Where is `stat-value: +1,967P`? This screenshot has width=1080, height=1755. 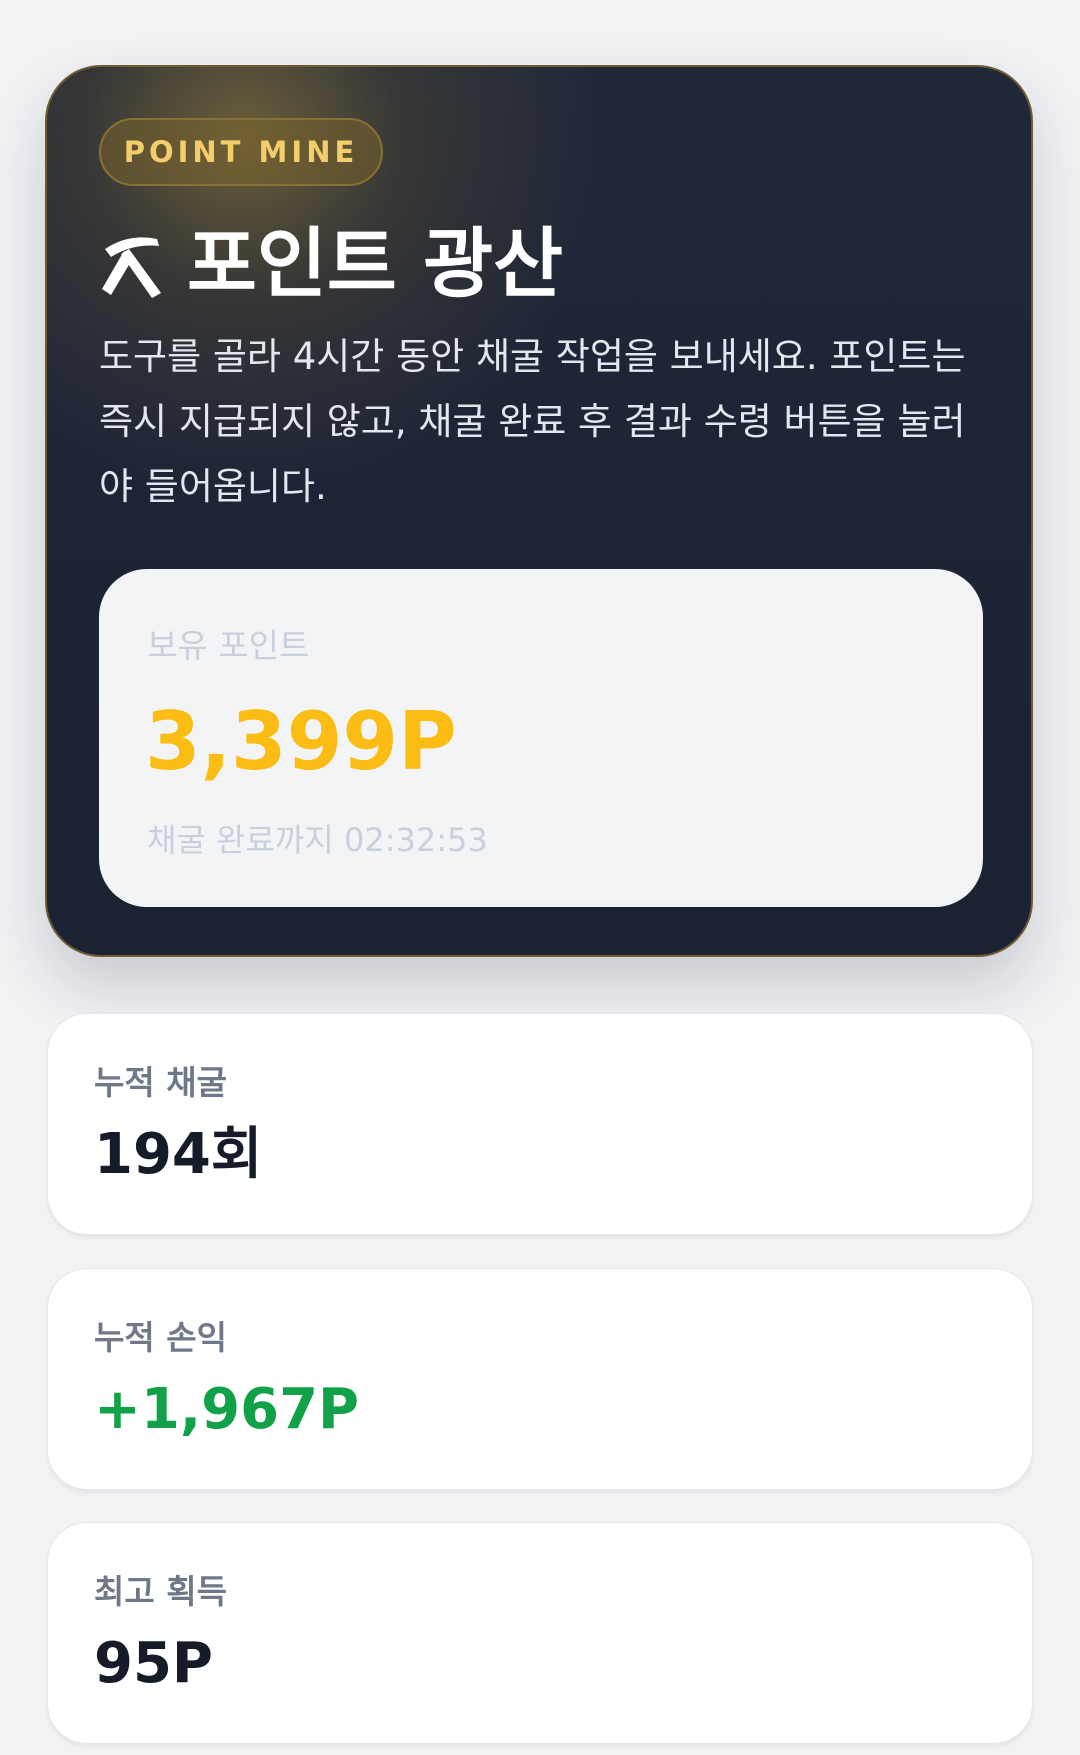
stat-value: +1,967P is located at coordinates (227, 1409).